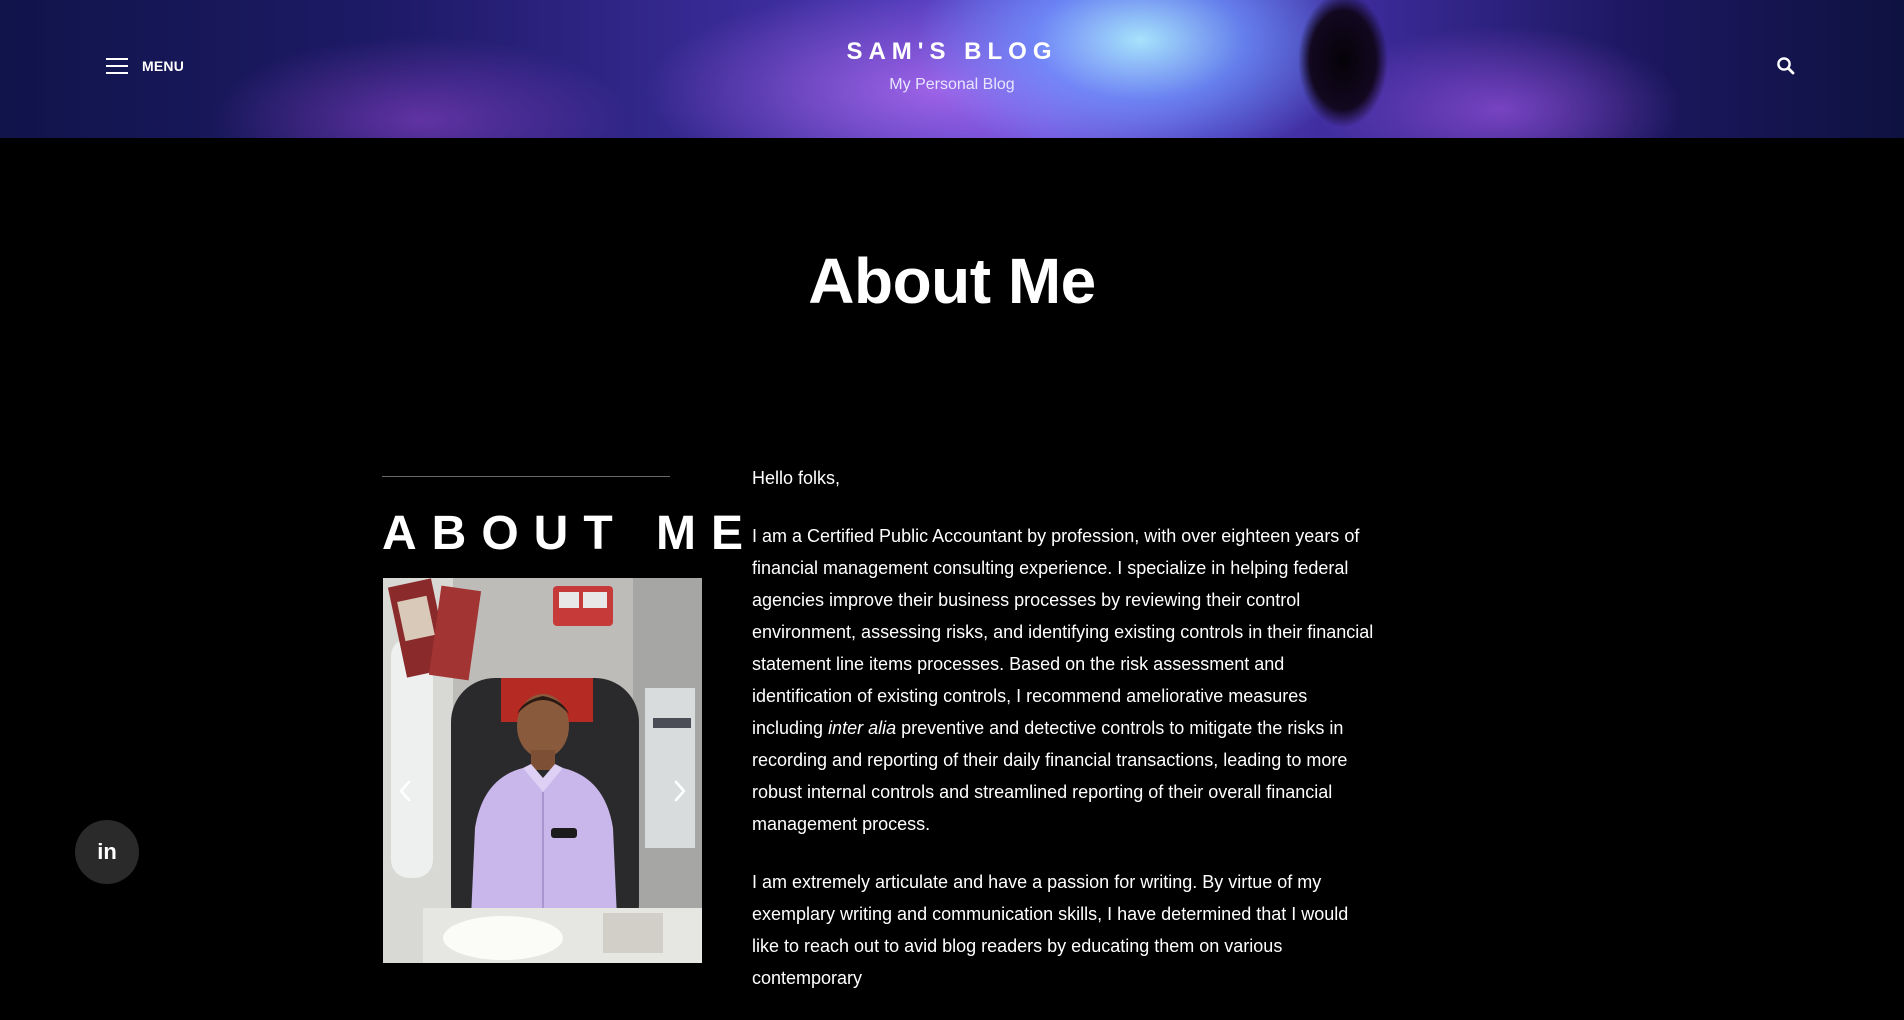 The height and width of the screenshot is (1020, 1904). I want to click on search-icon, so click(1786, 66).